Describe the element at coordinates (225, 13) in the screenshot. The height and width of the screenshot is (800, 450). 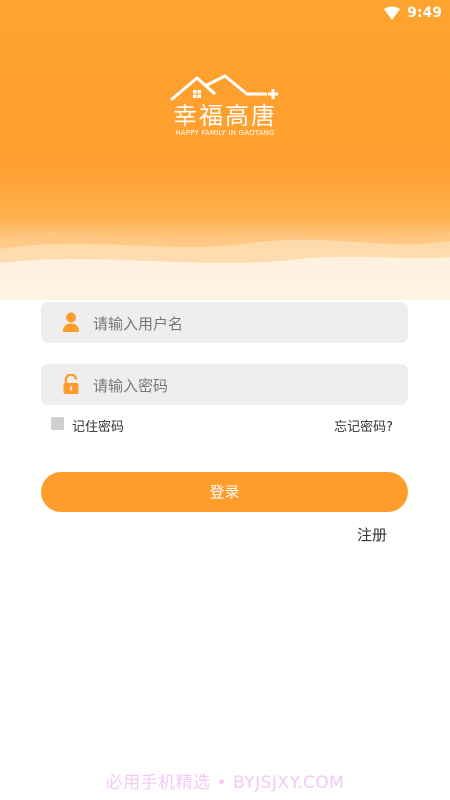
I see `status-bar: 9:49` at that location.